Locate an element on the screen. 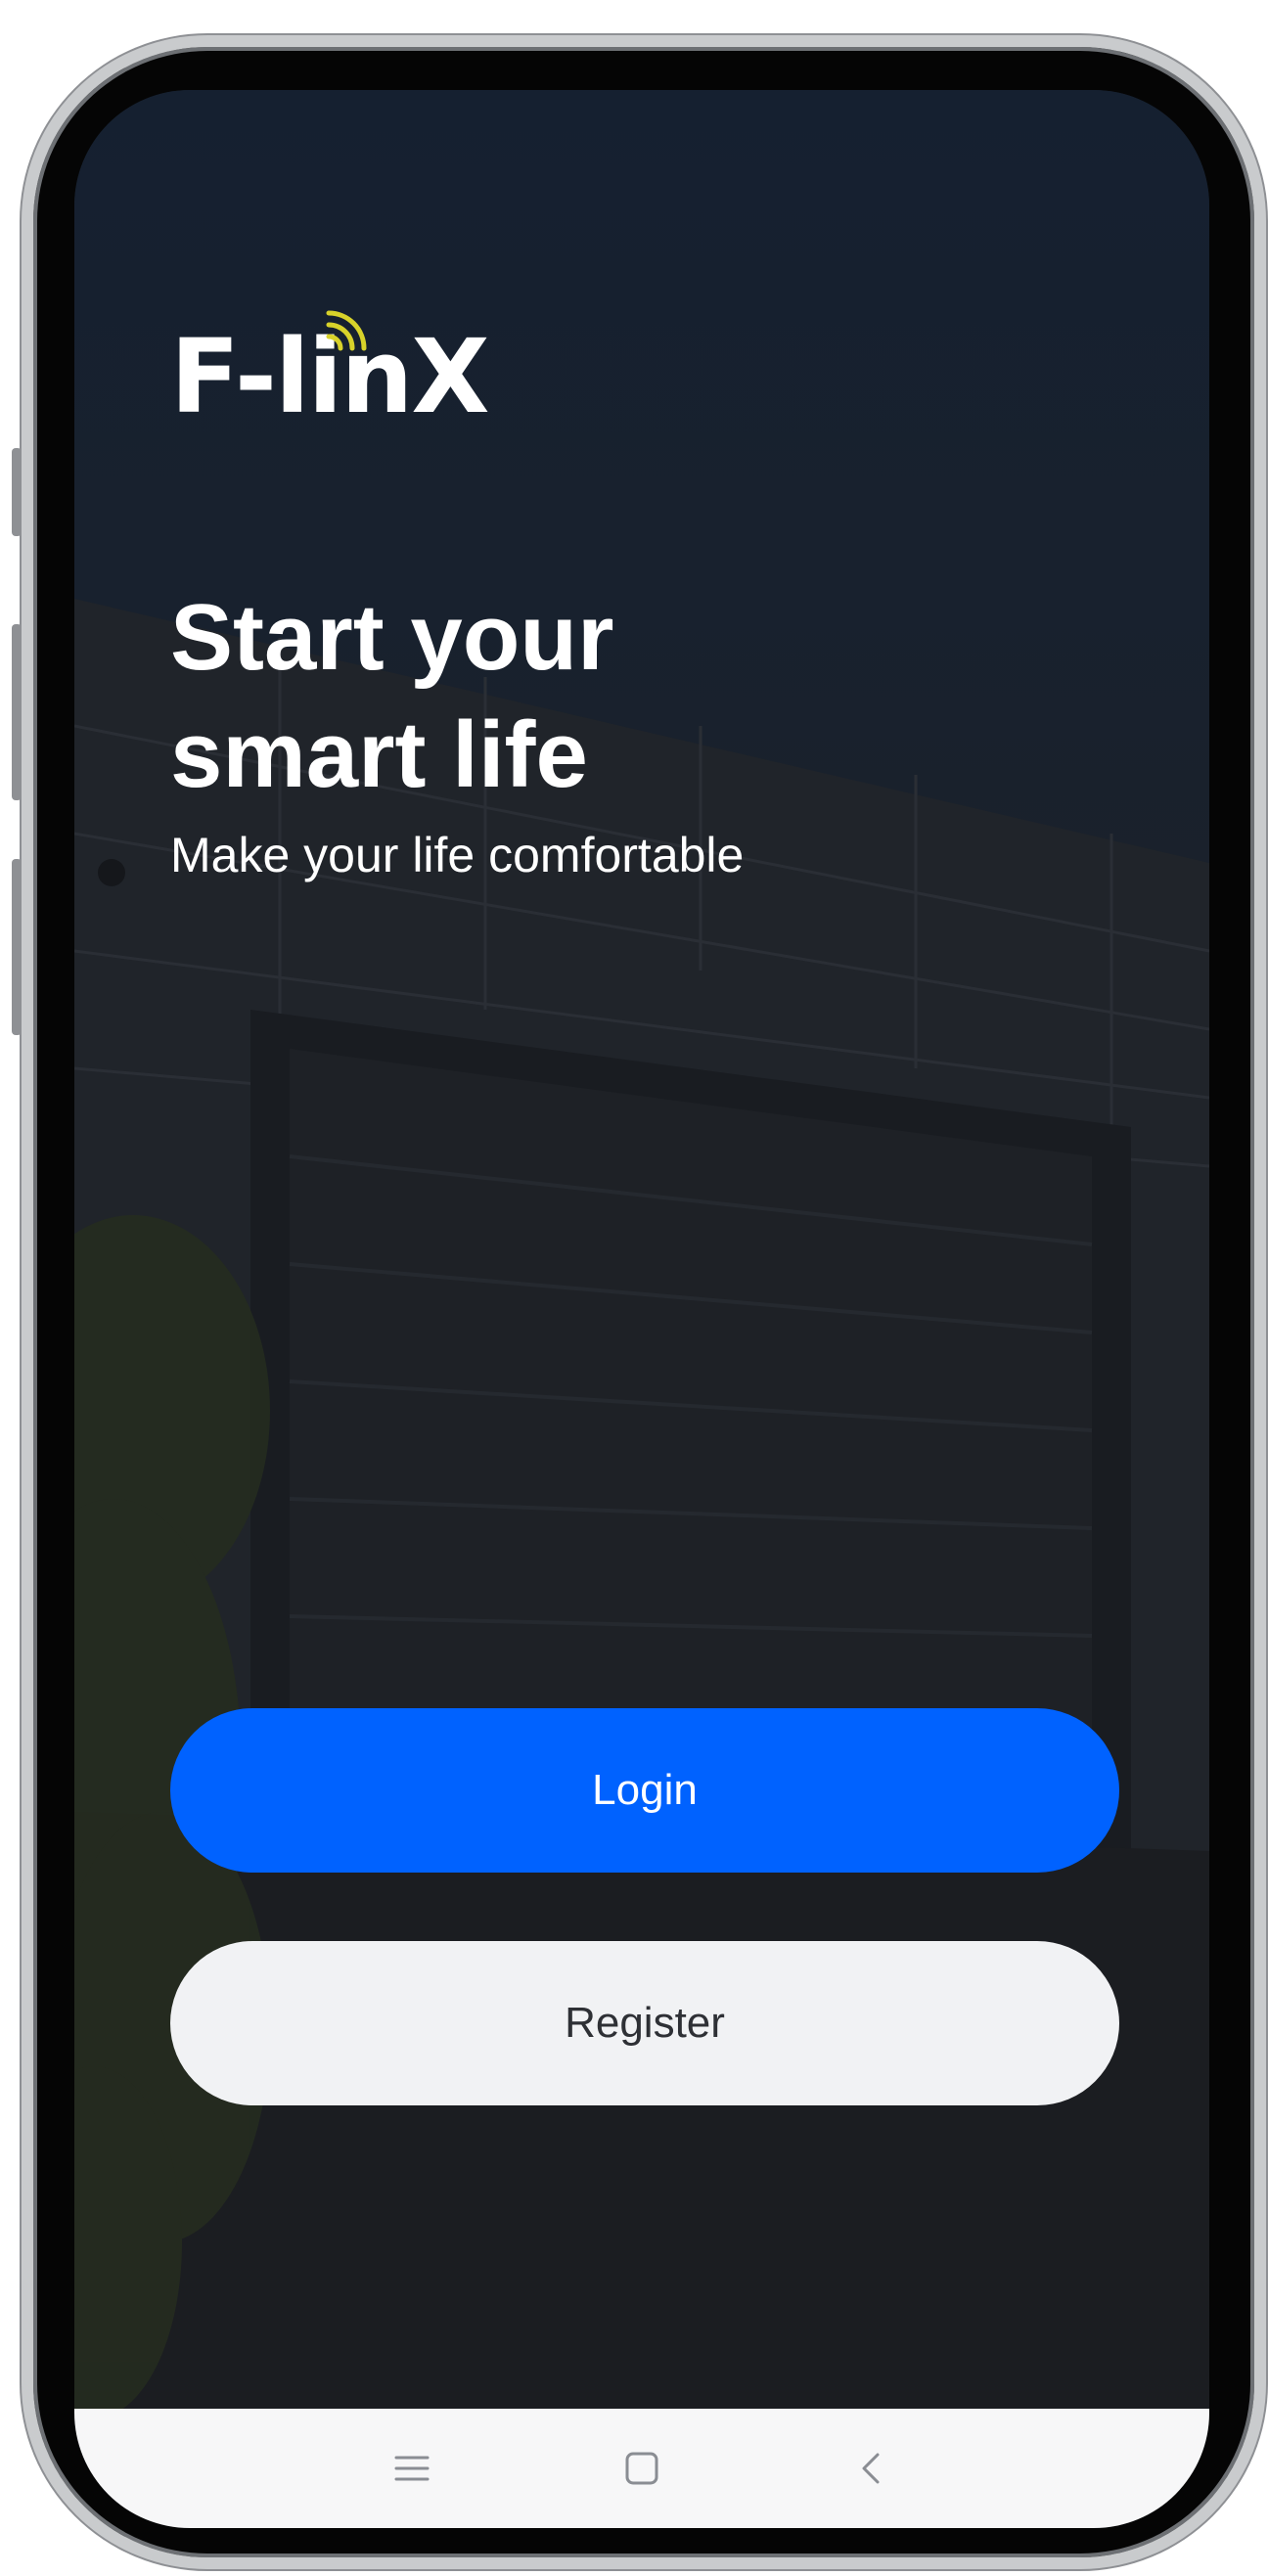 The height and width of the screenshot is (2576, 1268). recent-apps-button is located at coordinates (412, 2468).